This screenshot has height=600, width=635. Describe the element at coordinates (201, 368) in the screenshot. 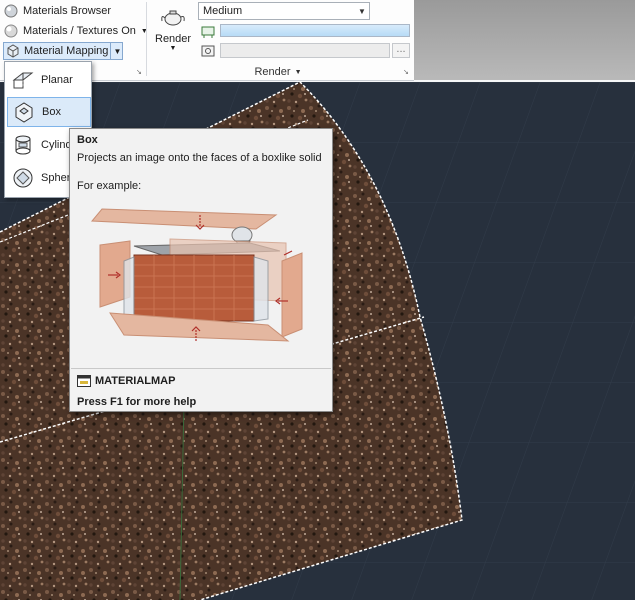

I see `tooltip-divider` at that location.